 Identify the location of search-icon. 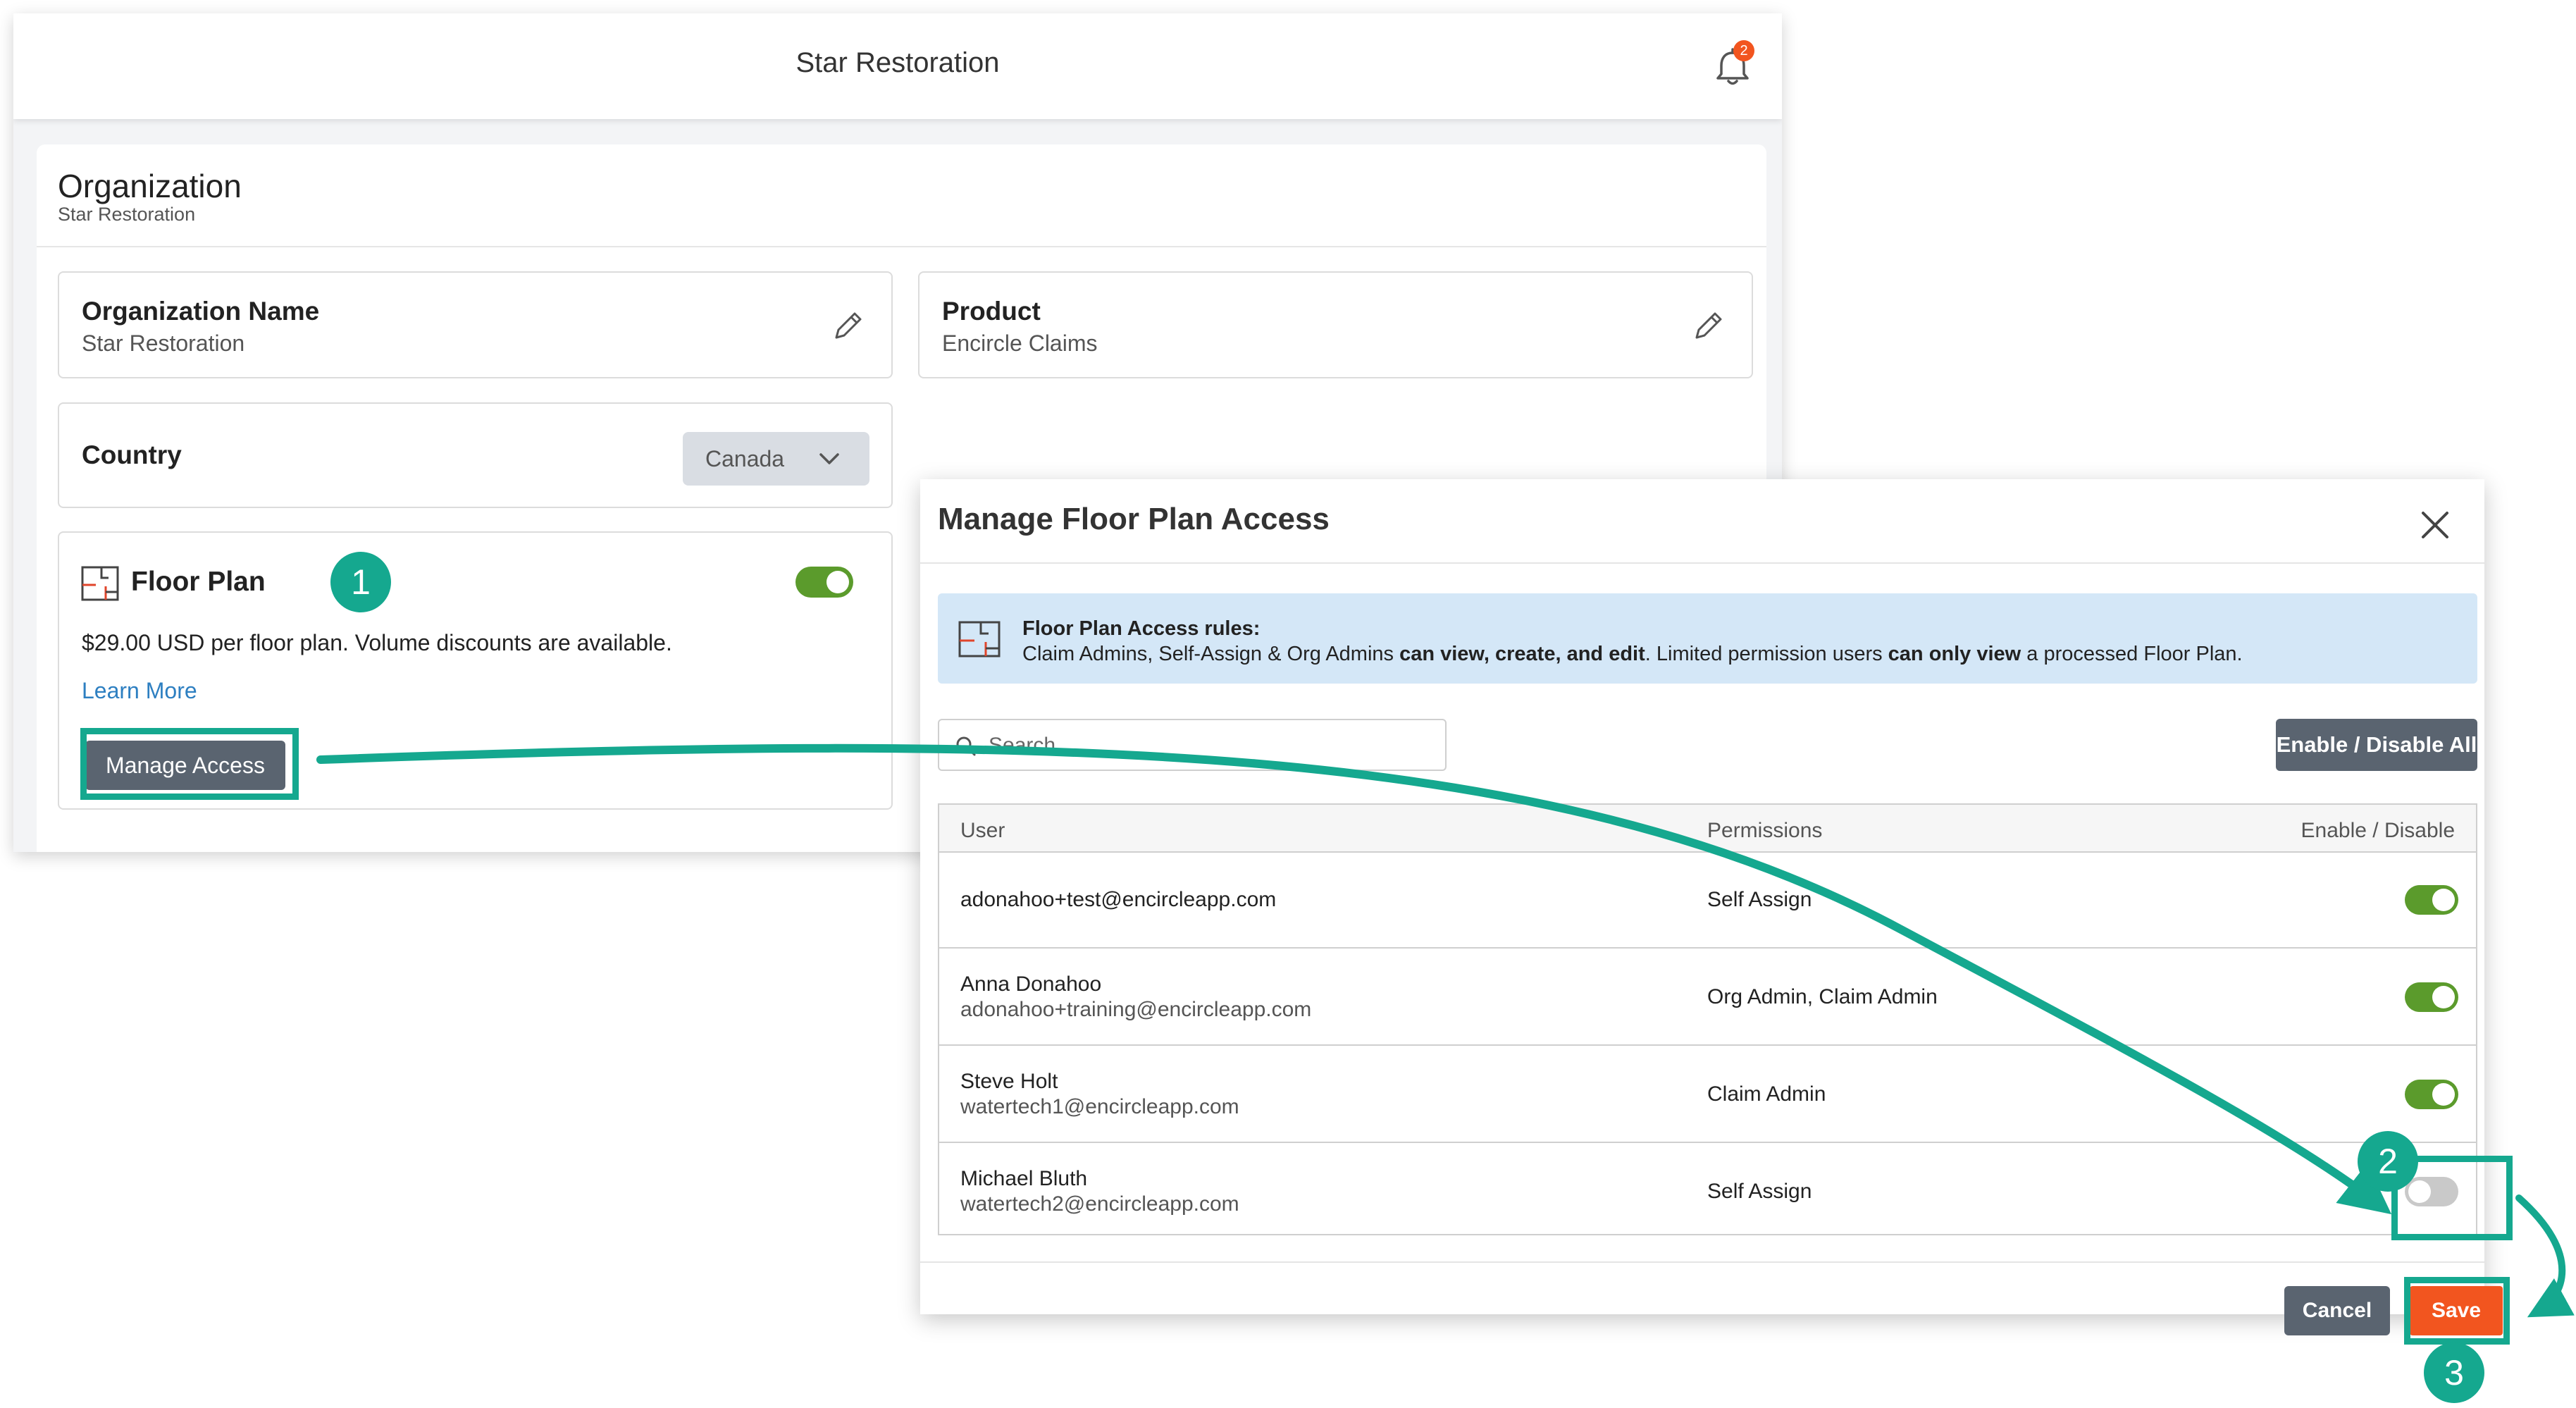
(966, 746).